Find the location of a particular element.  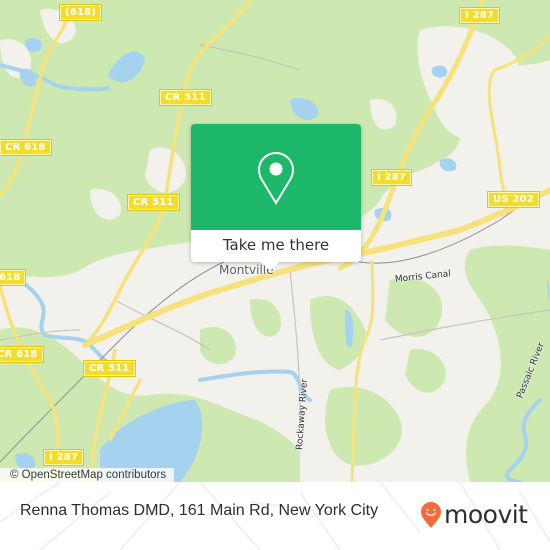

moovit-logo: moovit is located at coordinates (474, 515).